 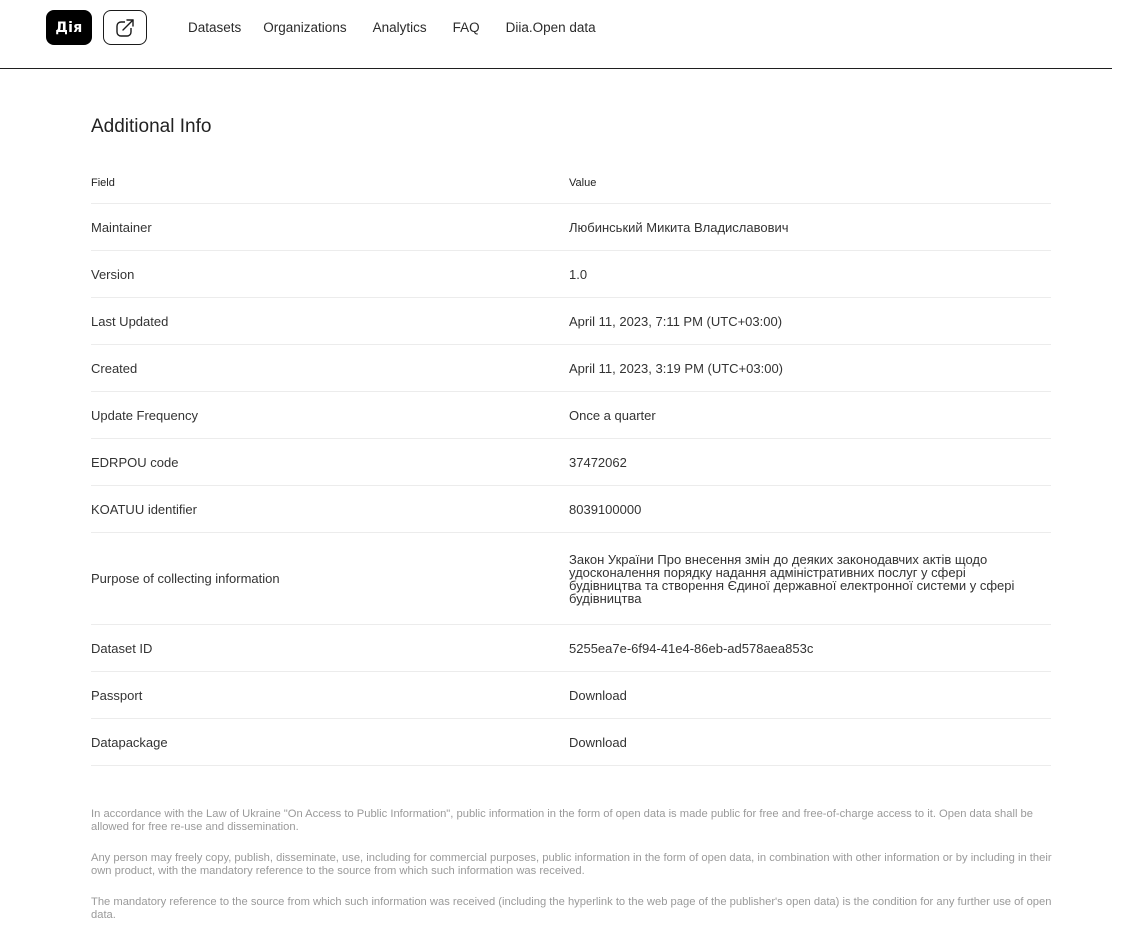 What do you see at coordinates (330, 648) in the screenshot?
I see `field-label: Dataset ID` at bounding box center [330, 648].